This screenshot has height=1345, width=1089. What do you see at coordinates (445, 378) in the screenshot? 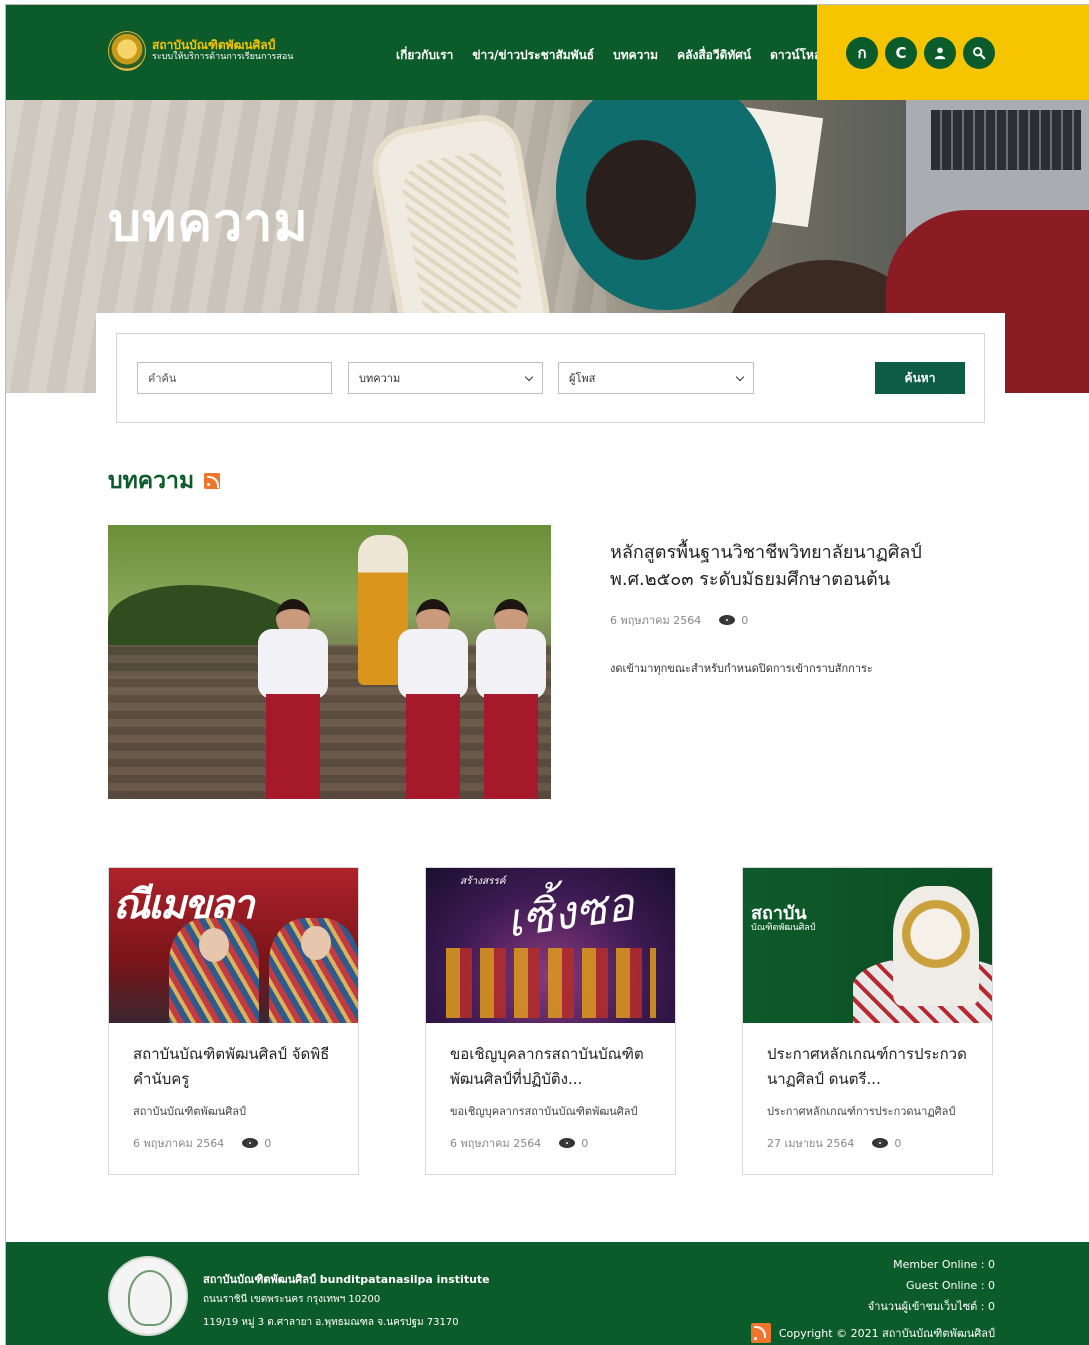
I see `category-select: บทความ` at bounding box center [445, 378].